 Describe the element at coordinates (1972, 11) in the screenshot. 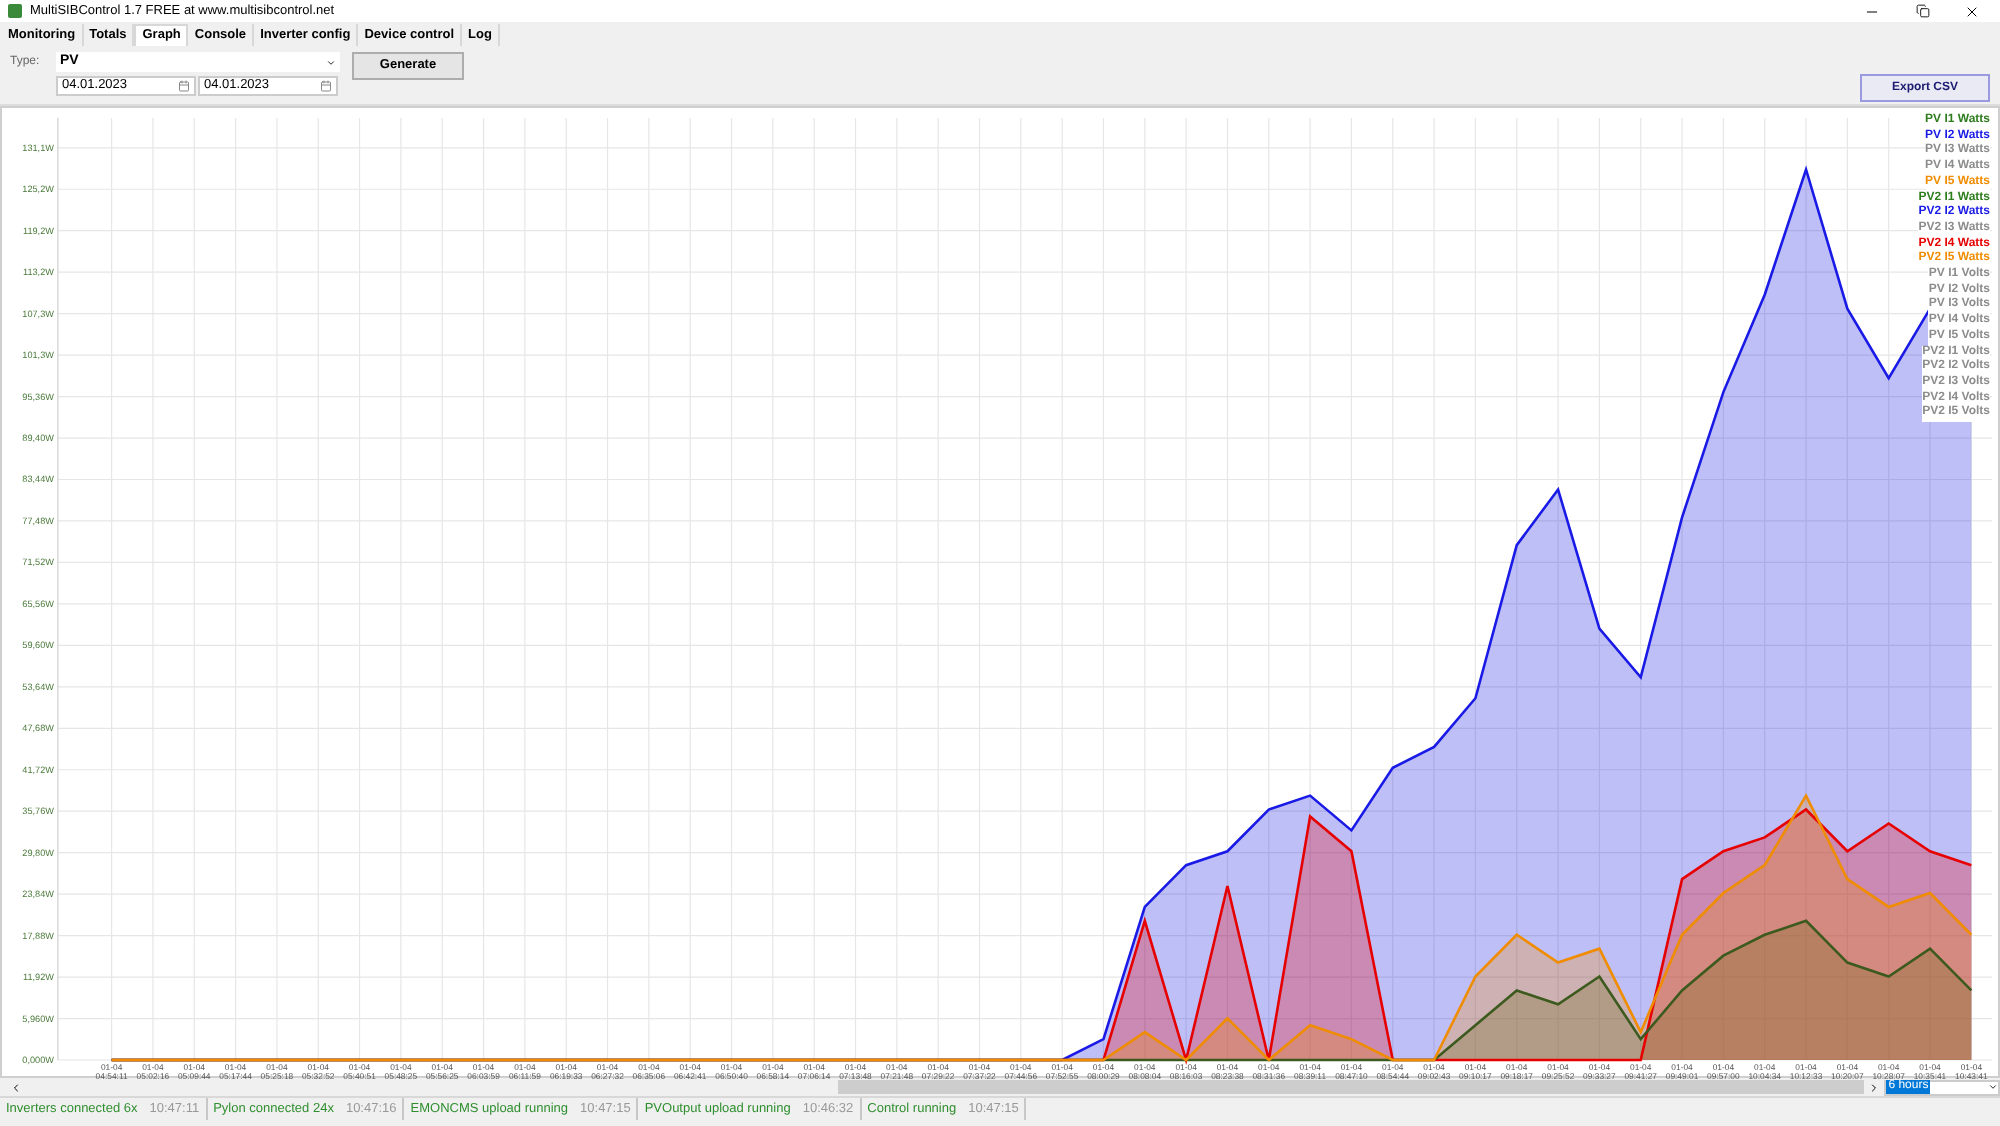

I see `close-icon` at that location.